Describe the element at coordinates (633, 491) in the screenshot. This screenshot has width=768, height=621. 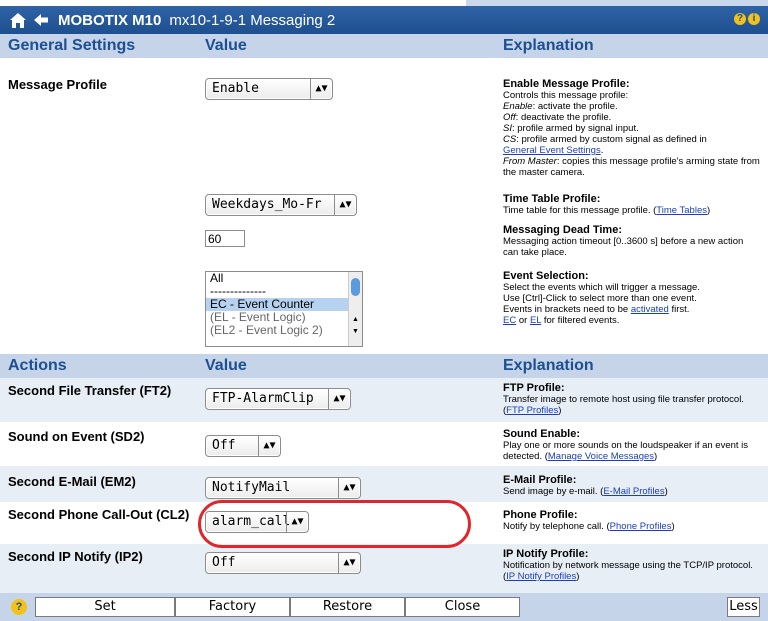
I see `email-profiles-link: E-Mail Profiles` at that location.